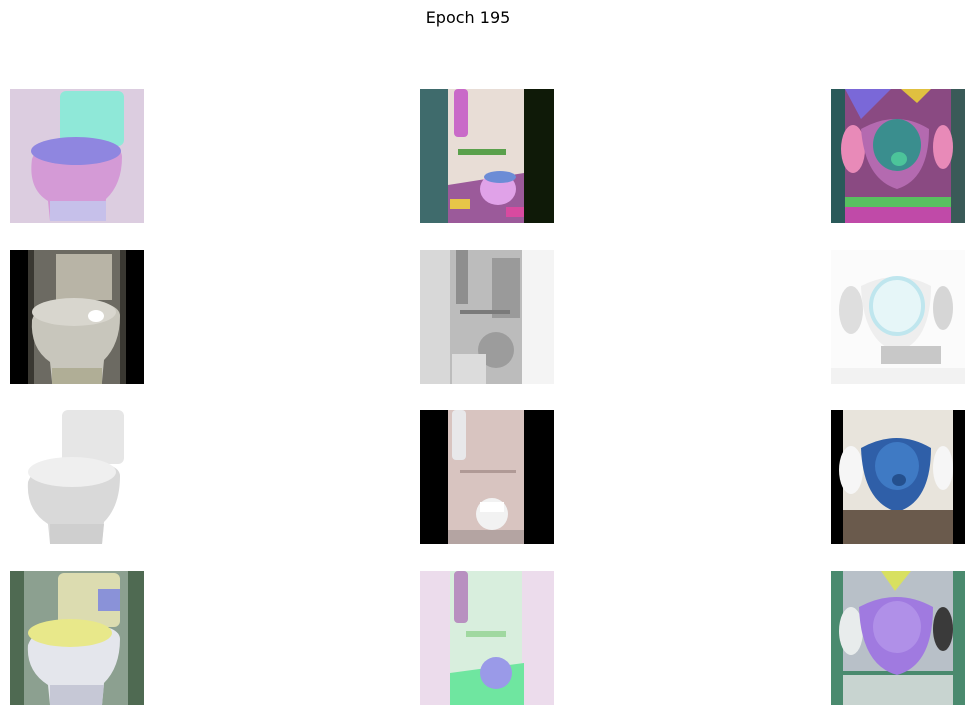 The height and width of the screenshot is (715, 974). What do you see at coordinates (468, 17) in the screenshot?
I see `figure-title: Epoch 195` at bounding box center [468, 17].